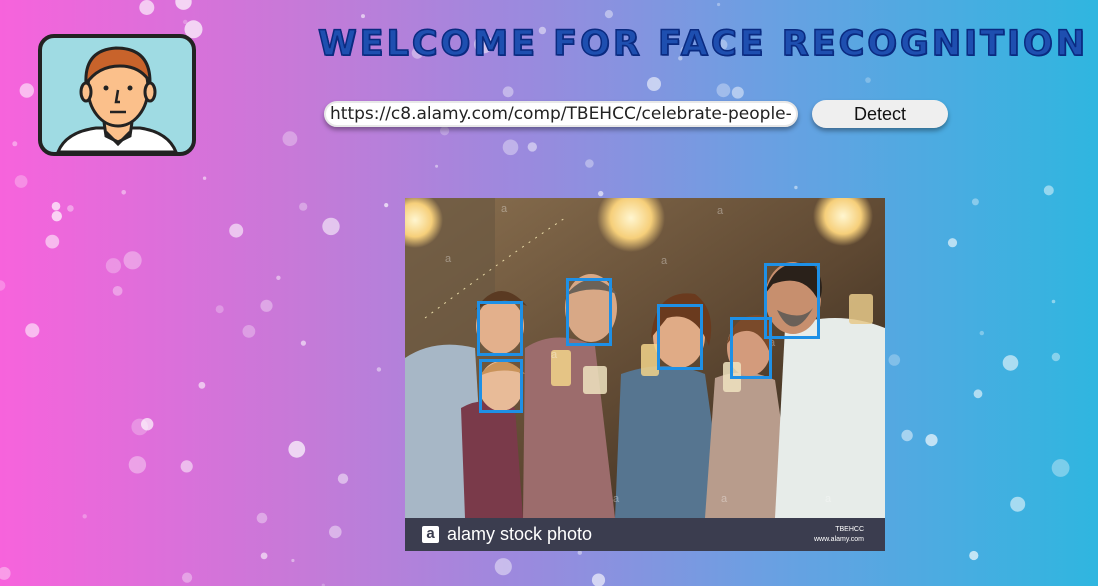  What do you see at coordinates (839, 535) in the screenshot?
I see `image-code: TBEHCC www.alamy.com` at bounding box center [839, 535].